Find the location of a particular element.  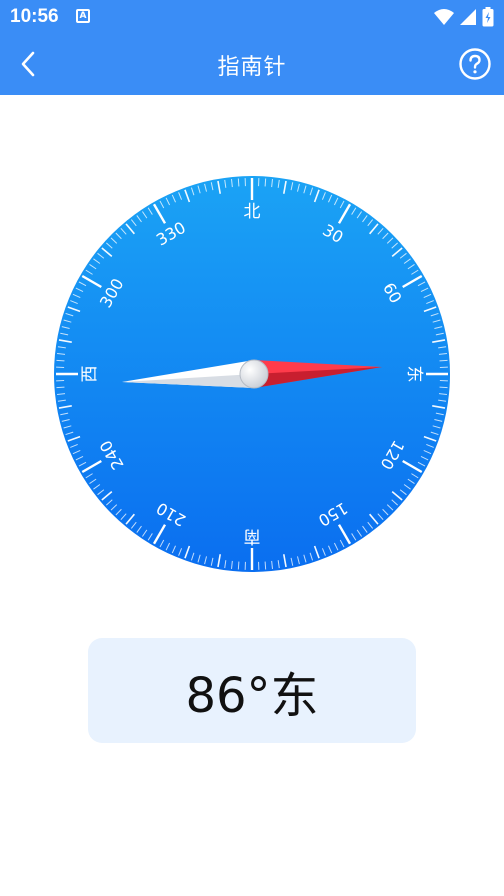

notification-icon: A is located at coordinates (83, 16).